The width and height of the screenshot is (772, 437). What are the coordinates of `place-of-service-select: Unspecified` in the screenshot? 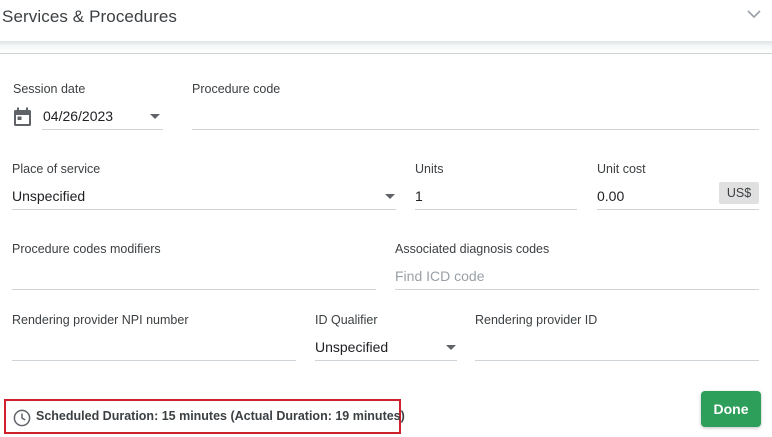 It's located at (204, 197).